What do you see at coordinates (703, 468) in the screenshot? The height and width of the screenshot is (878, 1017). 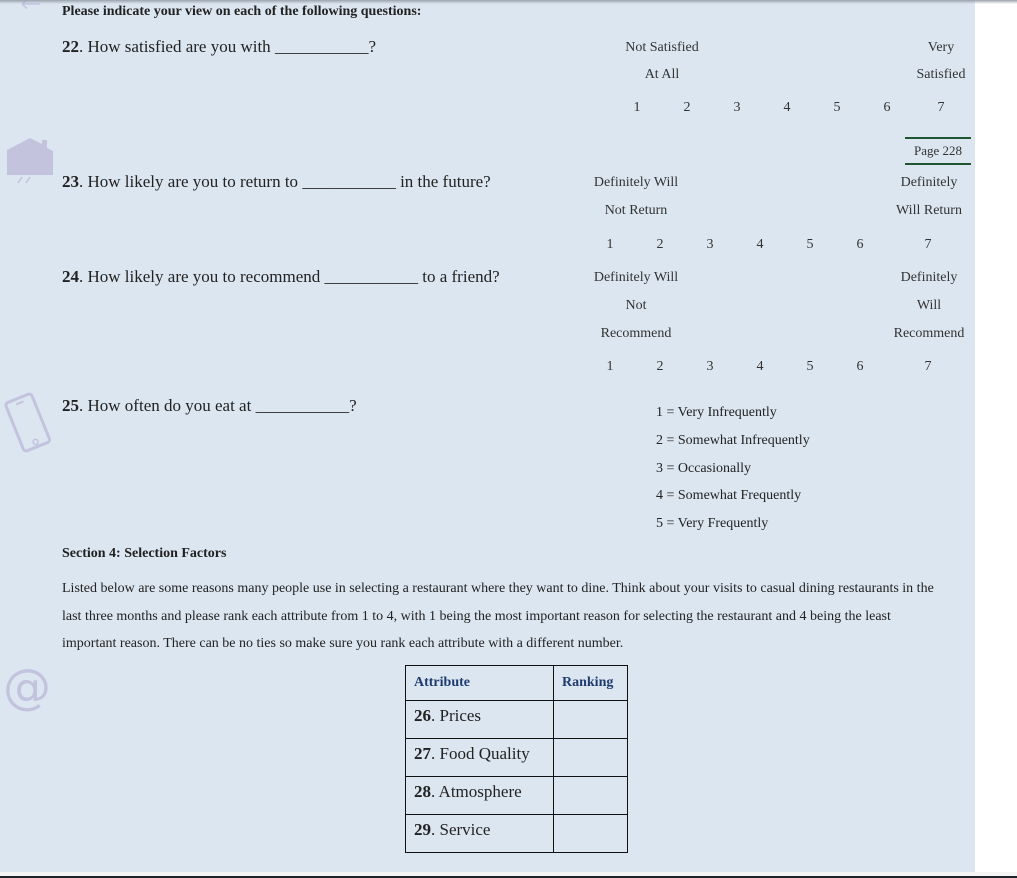 I see `frequency-option: 3 = Occasionally` at bounding box center [703, 468].